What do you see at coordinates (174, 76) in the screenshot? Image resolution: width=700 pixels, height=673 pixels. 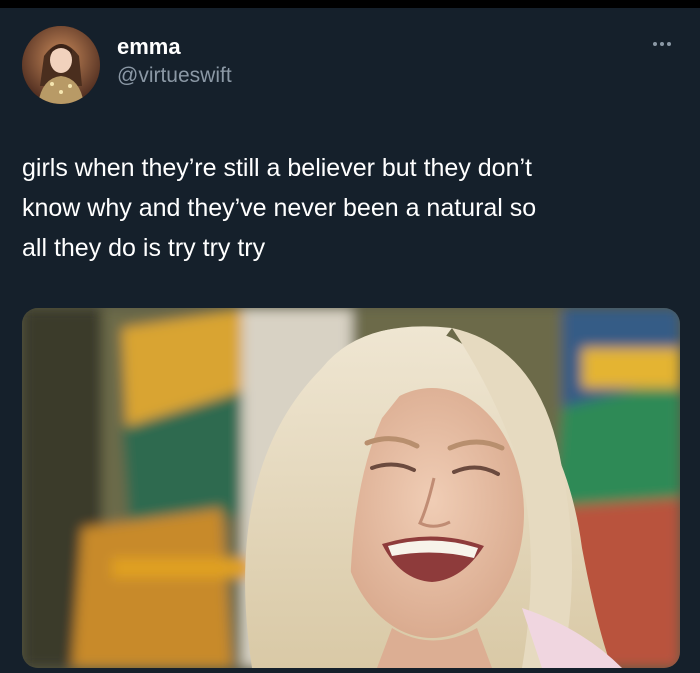 I see `author-handle: @virtueswift` at bounding box center [174, 76].